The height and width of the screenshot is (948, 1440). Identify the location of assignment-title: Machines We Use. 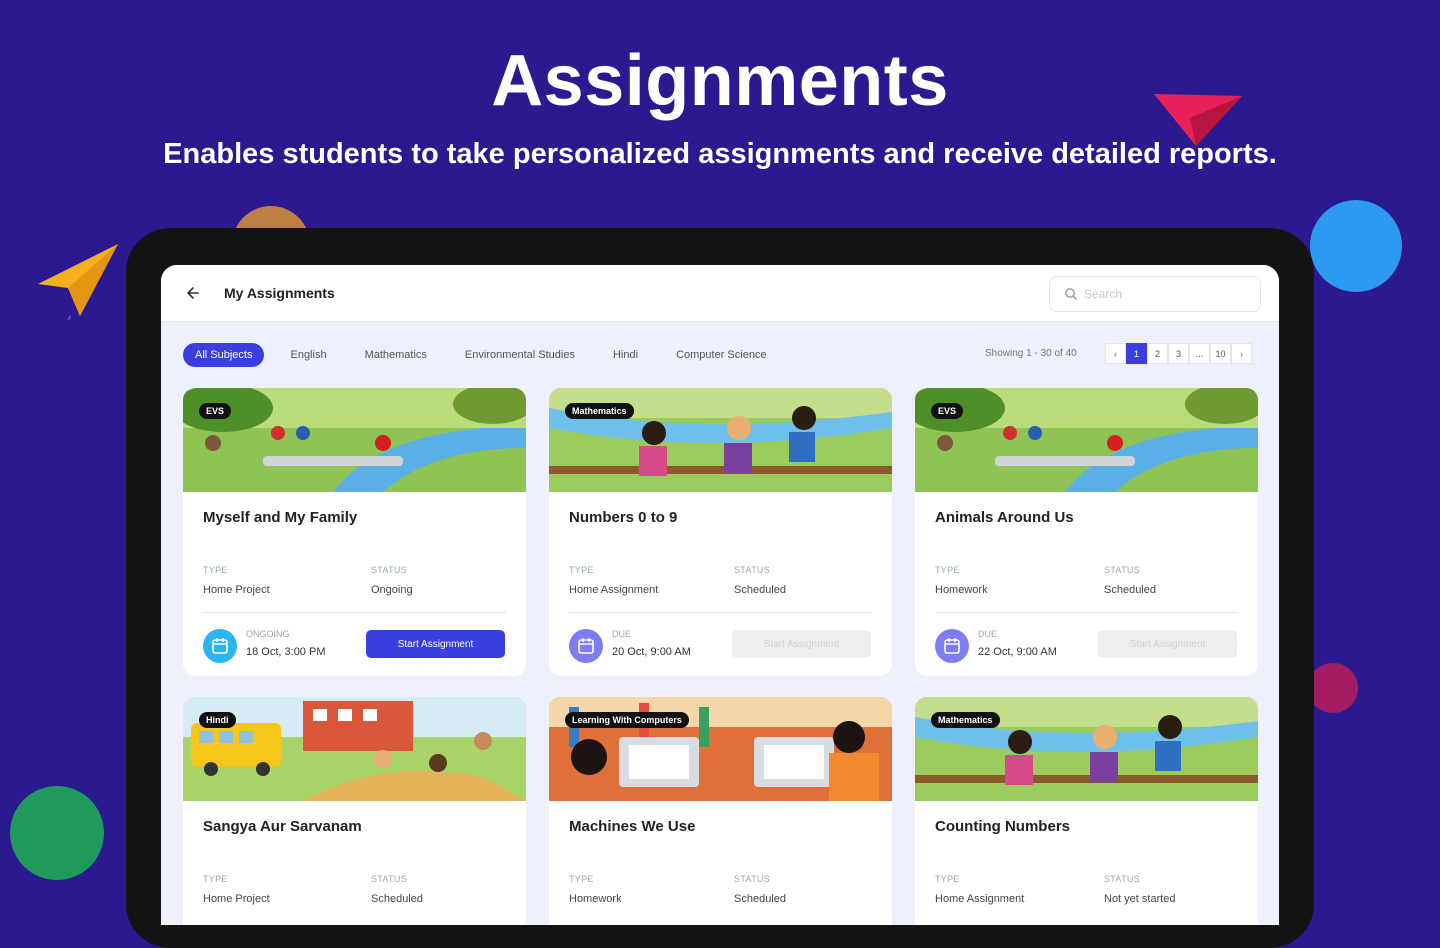
(632, 826).